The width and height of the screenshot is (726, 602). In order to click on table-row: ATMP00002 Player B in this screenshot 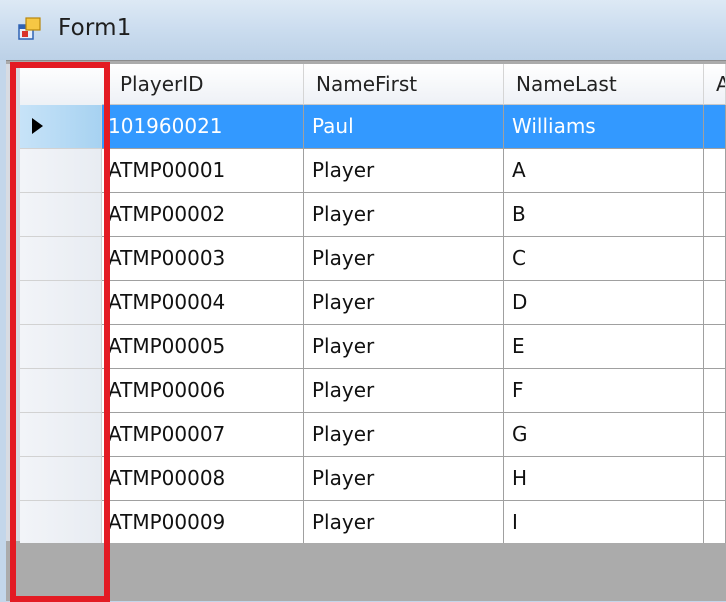, I will do `click(366, 215)`.